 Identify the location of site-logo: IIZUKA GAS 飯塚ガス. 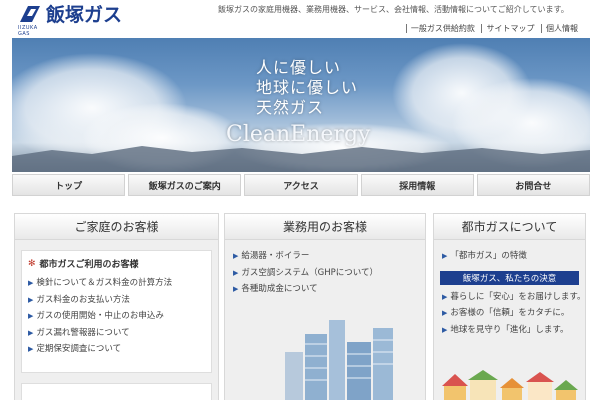
(70, 20).